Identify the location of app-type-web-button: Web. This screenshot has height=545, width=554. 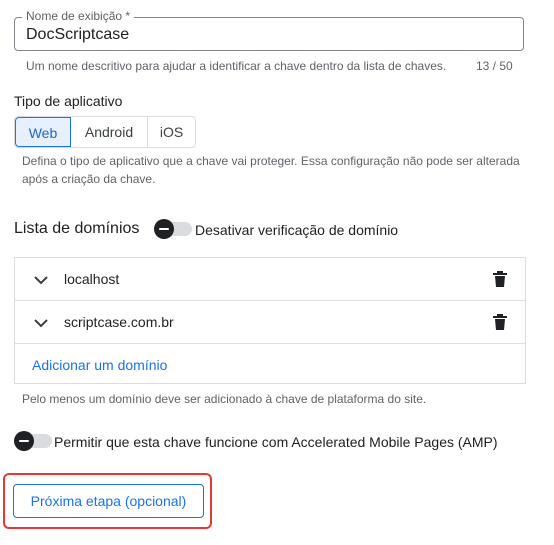
(43, 132).